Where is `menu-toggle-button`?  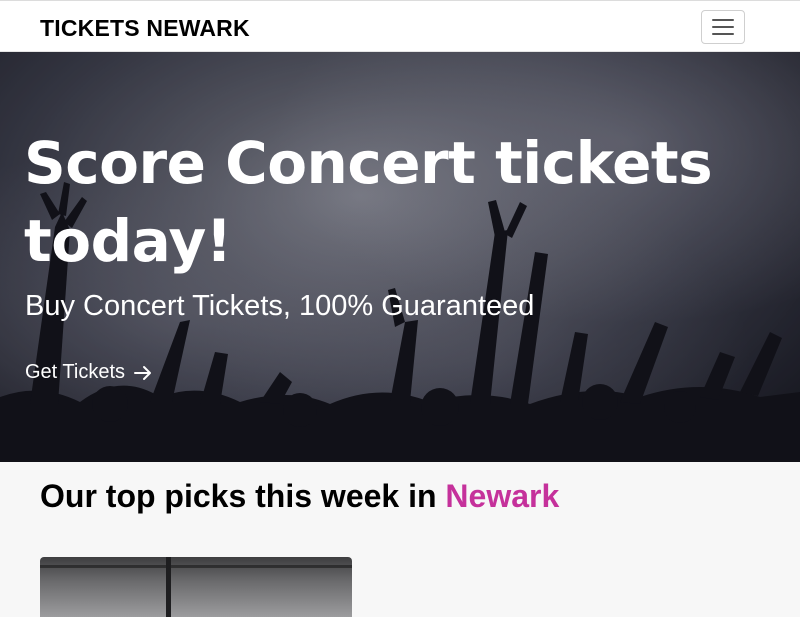 menu-toggle-button is located at coordinates (723, 27).